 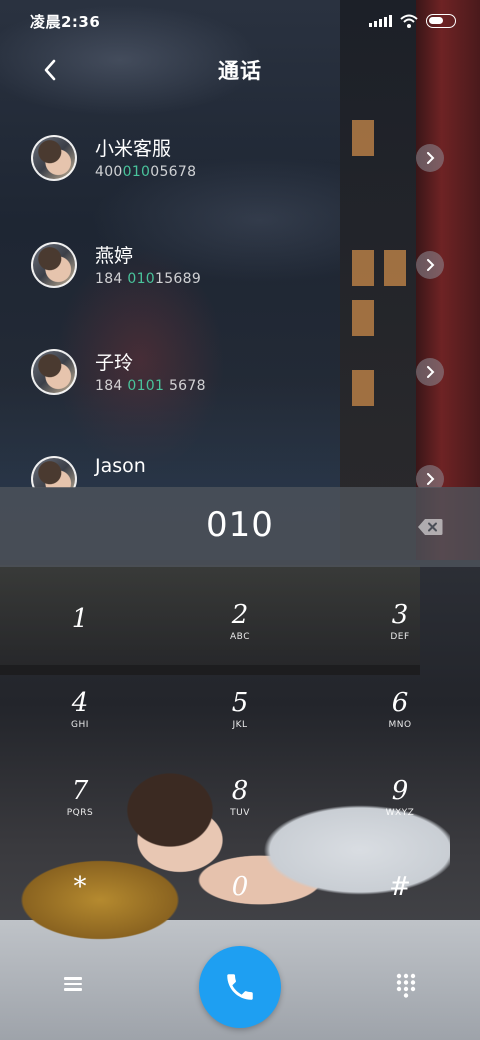 I want to click on contact-item: Jason, so click(x=240, y=461).